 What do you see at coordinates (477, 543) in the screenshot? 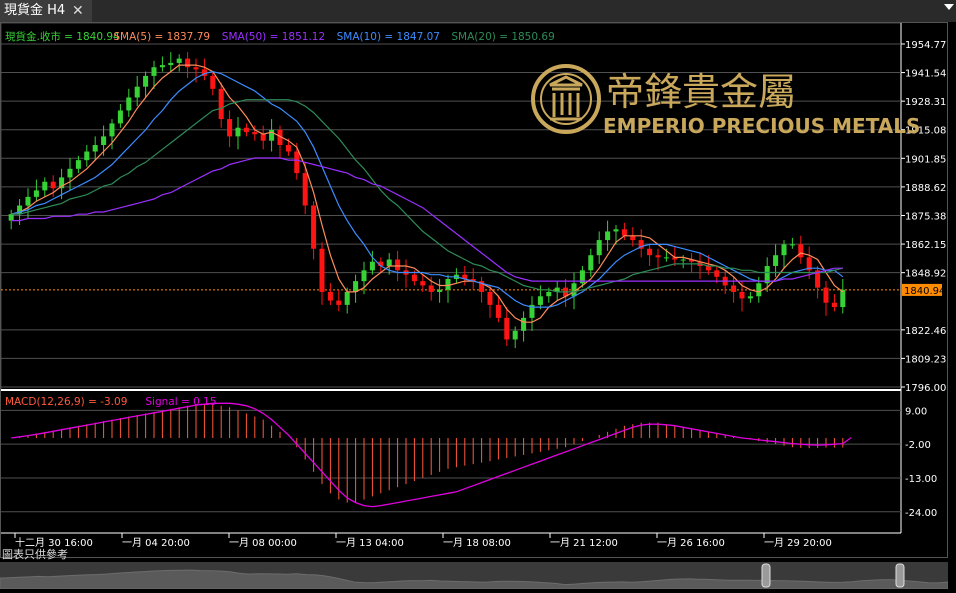
I see `time-tick-label: 一月 18 08:00` at bounding box center [477, 543].